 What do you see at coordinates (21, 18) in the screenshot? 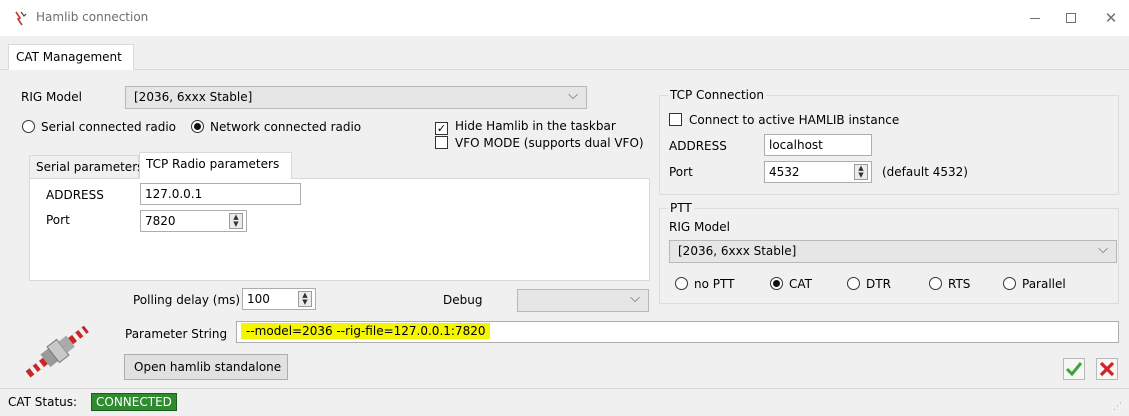
I see `hamlib-app-icon` at bounding box center [21, 18].